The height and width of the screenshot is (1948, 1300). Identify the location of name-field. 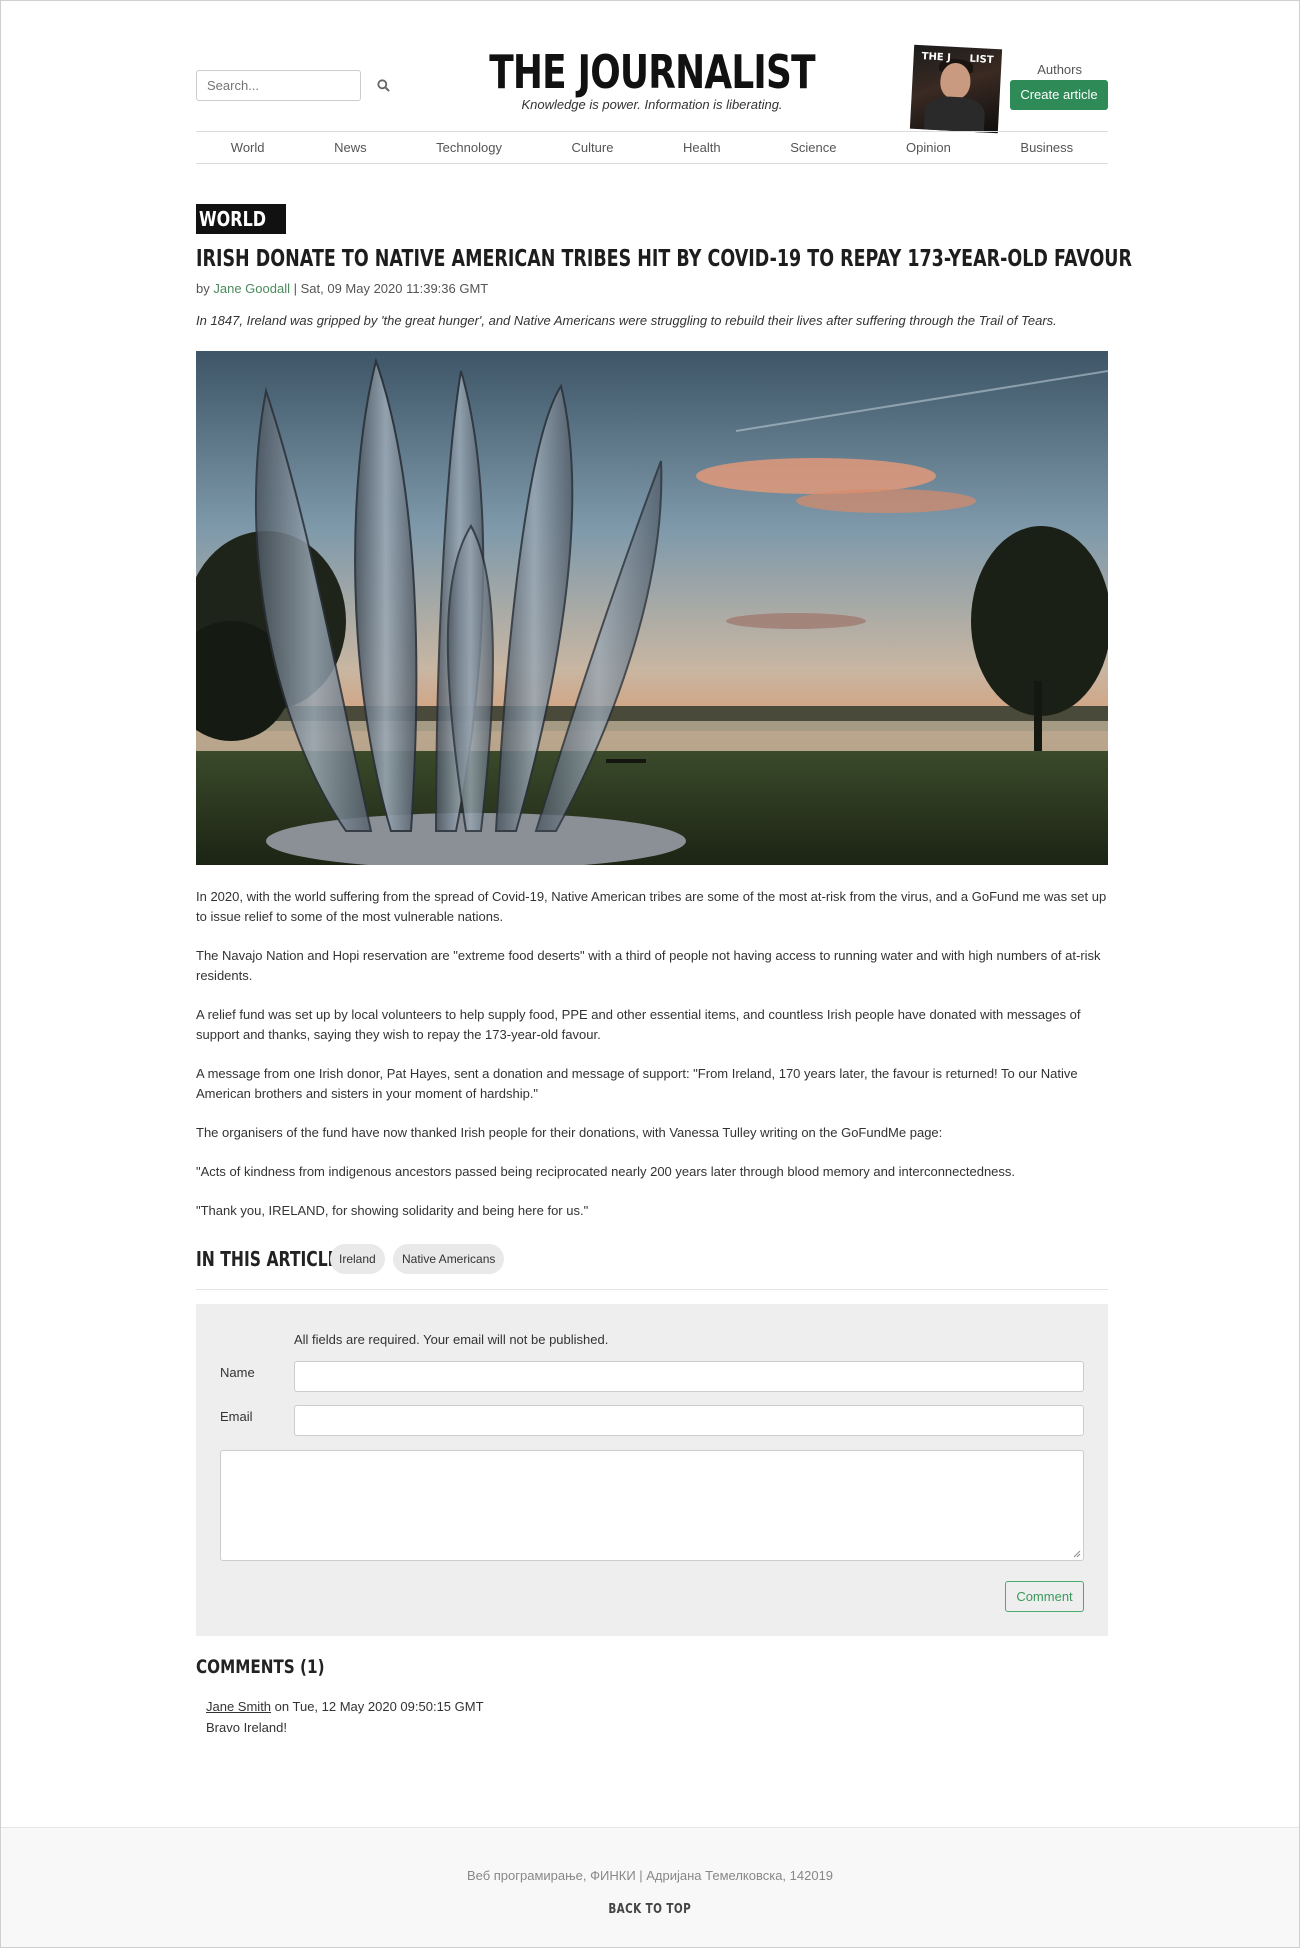
(689, 1376).